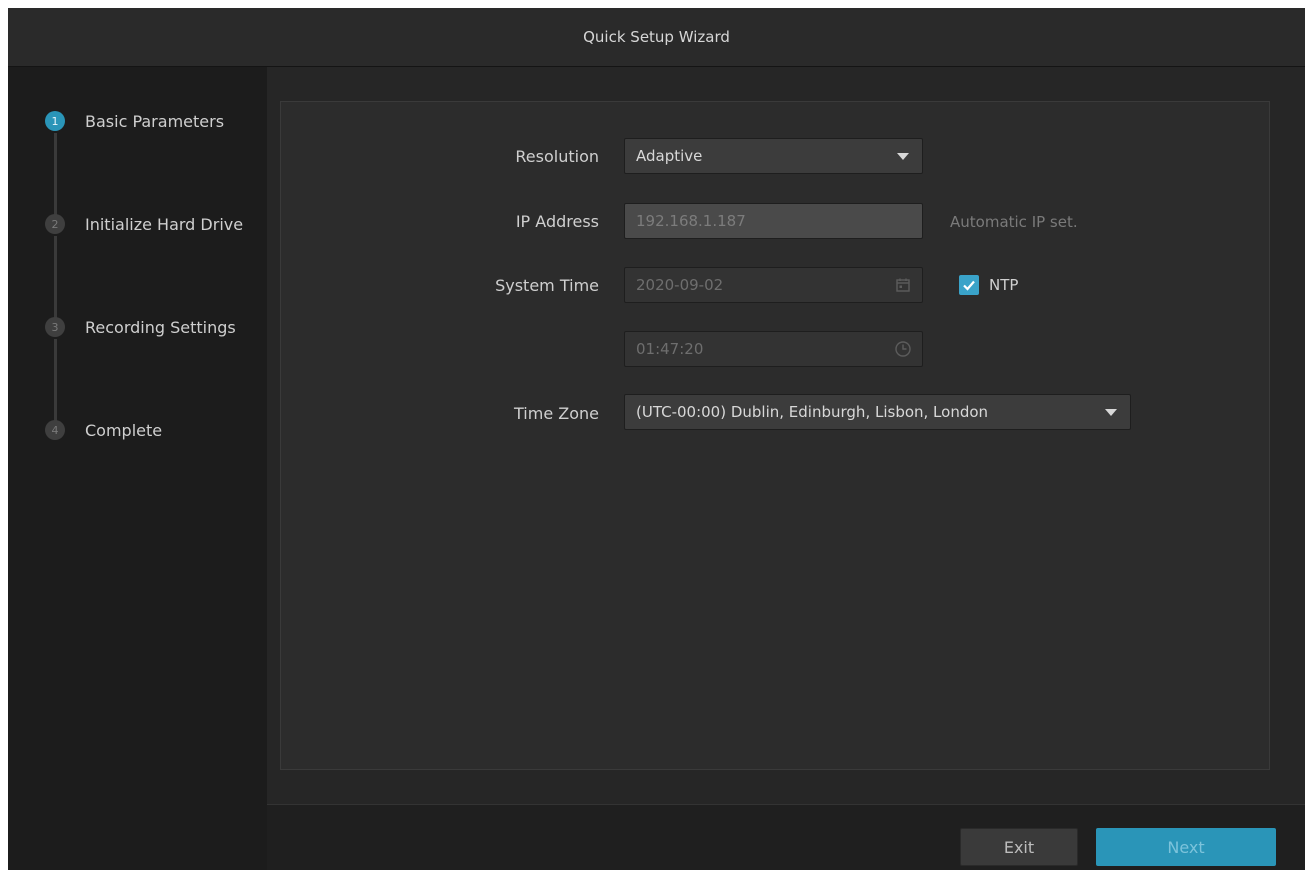 Image resolution: width=1309 pixels, height=870 pixels. I want to click on resolution-value: Adaptive, so click(669, 156).